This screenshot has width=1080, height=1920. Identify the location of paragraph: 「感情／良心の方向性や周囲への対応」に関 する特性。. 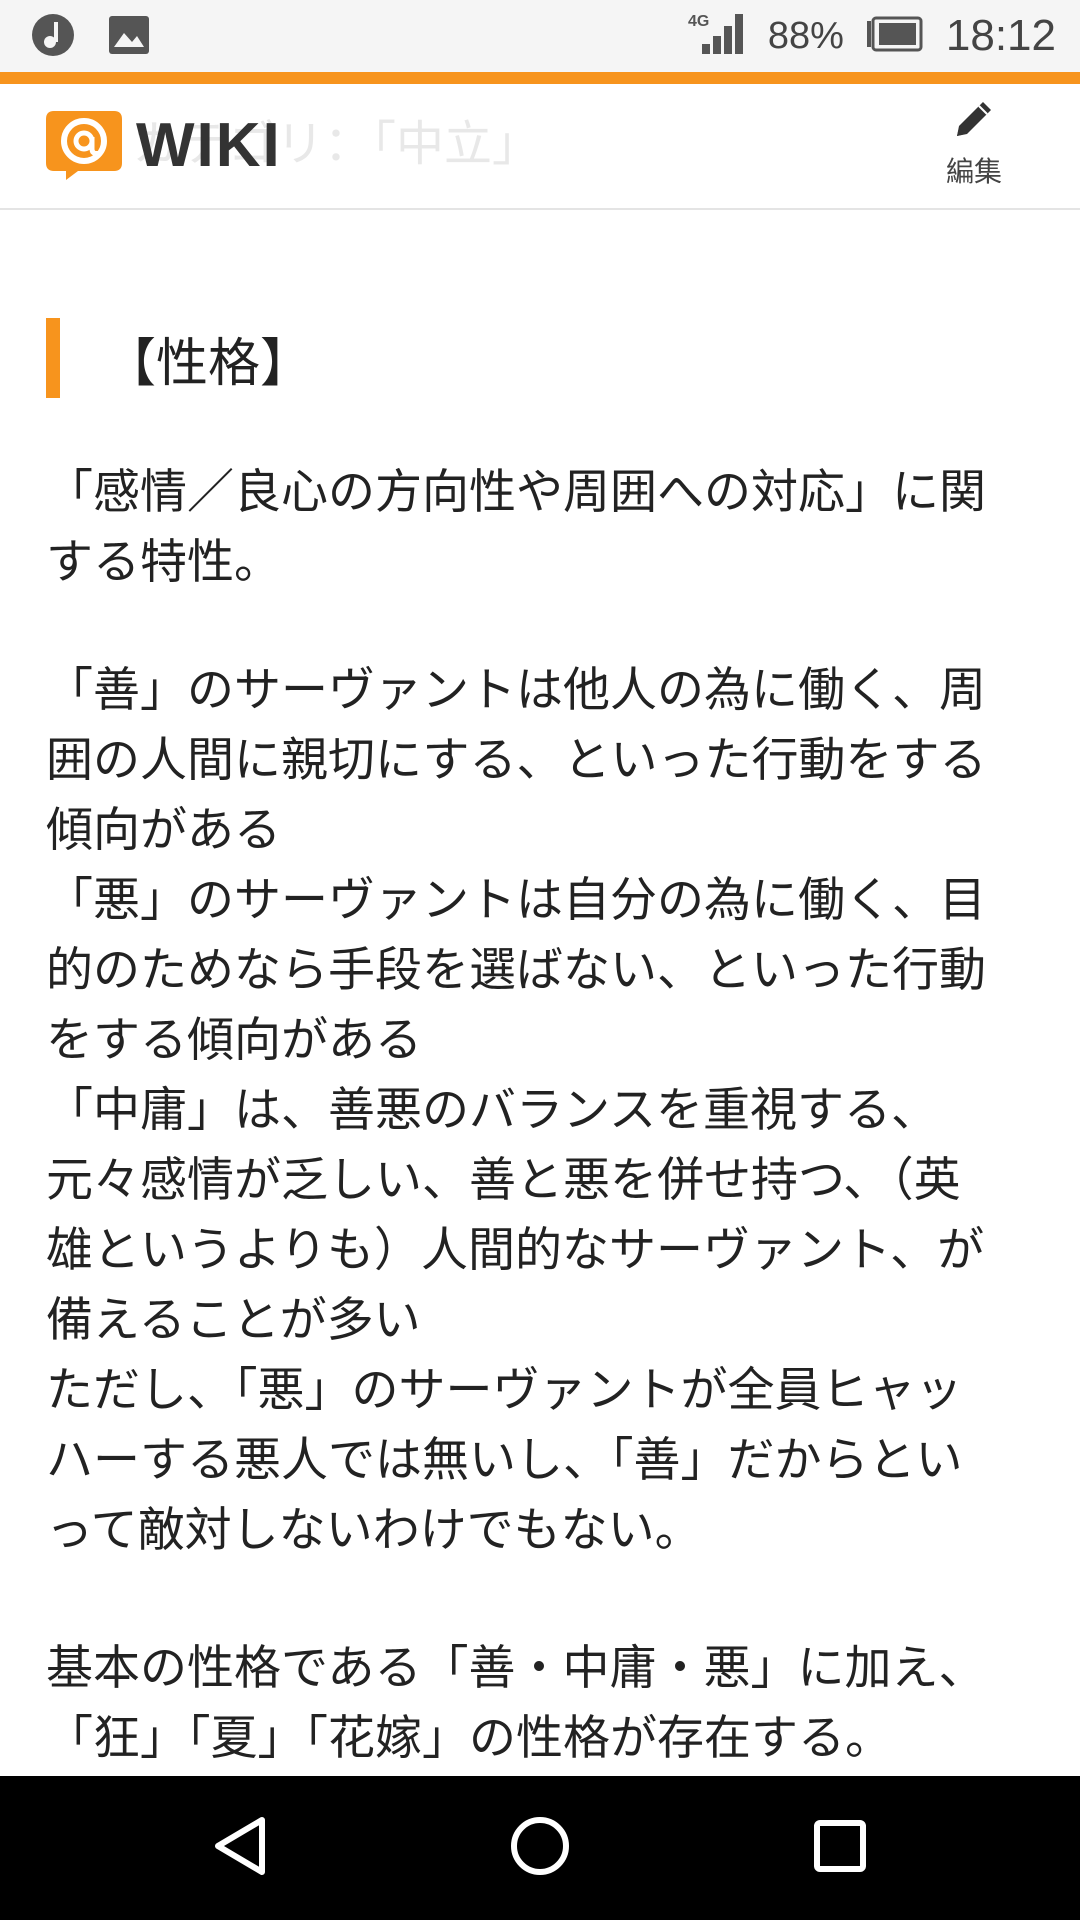
(531, 528).